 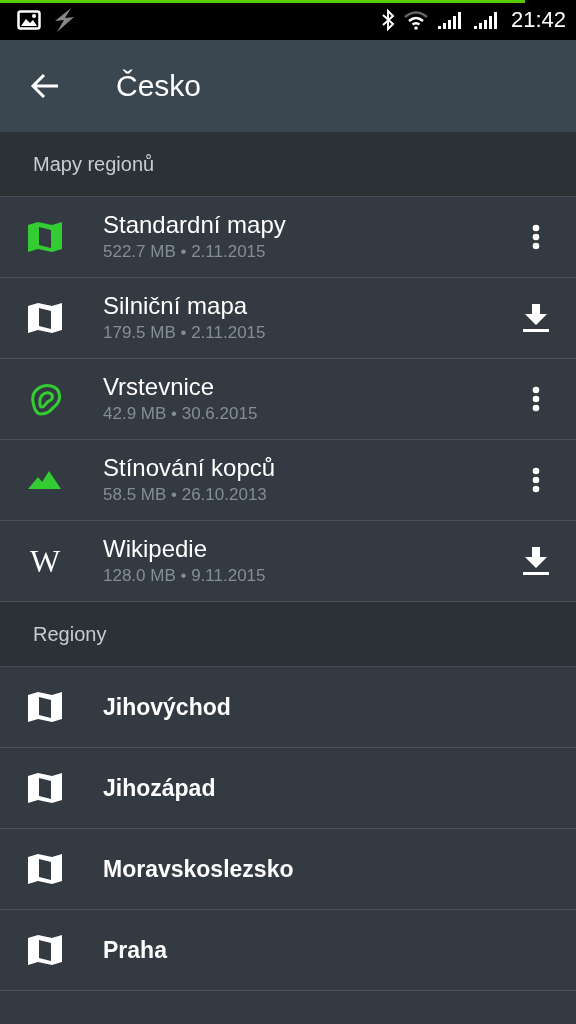 I want to click on screen-title: Česko, so click(x=159, y=86).